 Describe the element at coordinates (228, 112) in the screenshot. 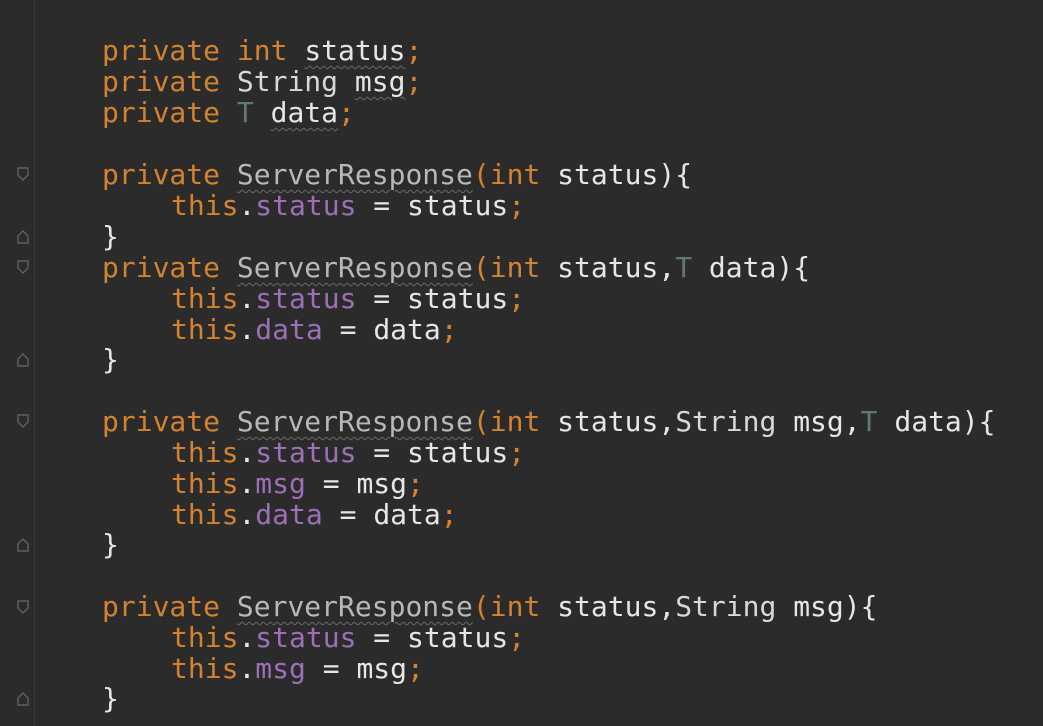

I see `code-line-field-data: private T data;` at that location.